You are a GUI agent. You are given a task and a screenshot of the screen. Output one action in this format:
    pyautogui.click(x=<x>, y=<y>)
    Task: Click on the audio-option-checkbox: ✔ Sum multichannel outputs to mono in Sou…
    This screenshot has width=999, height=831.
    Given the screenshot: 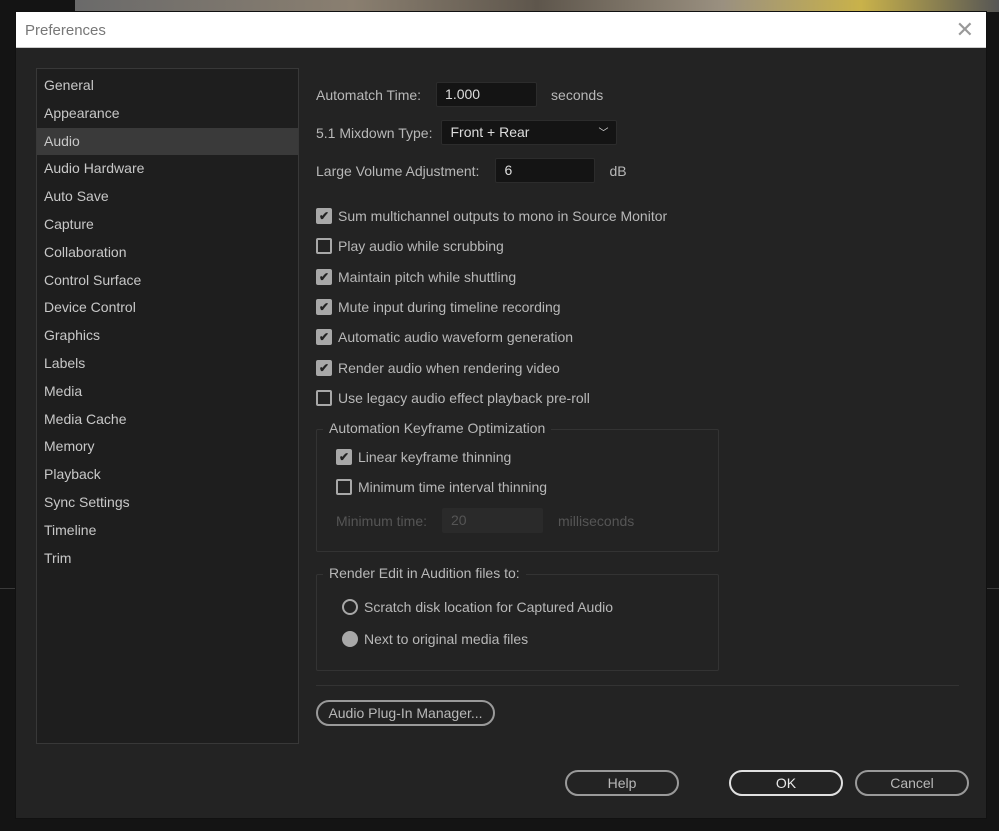 What is the action you would take?
    pyautogui.click(x=491, y=216)
    